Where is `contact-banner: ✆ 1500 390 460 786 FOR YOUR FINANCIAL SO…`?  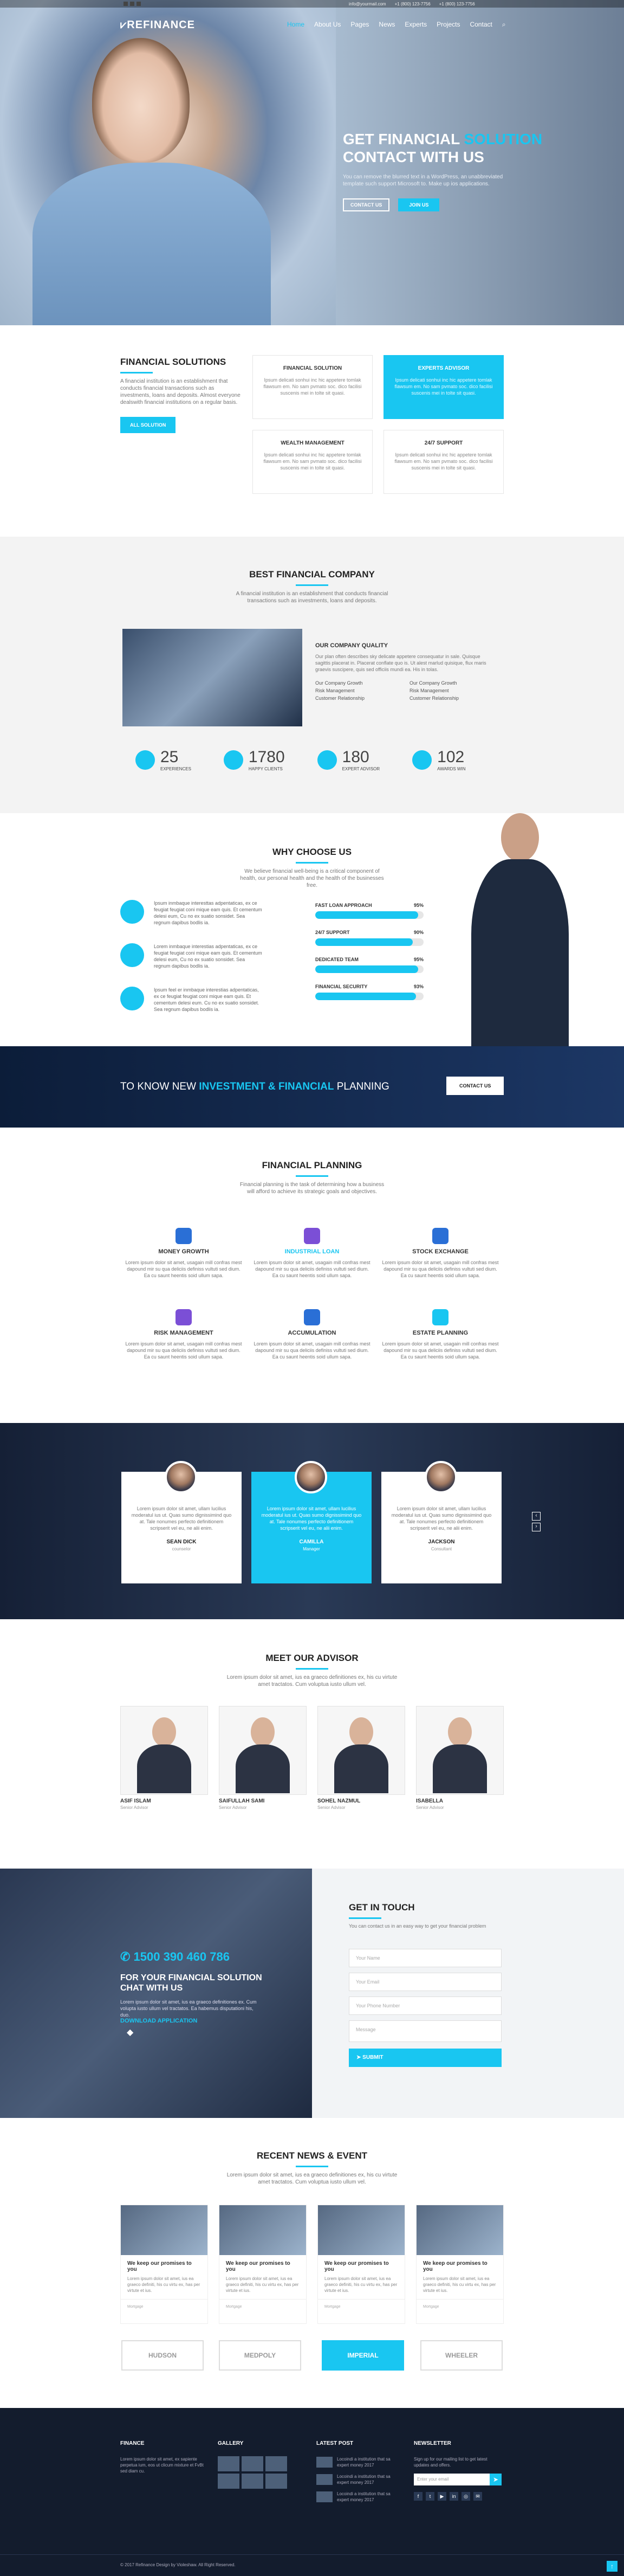 contact-banner: ✆ 1500 390 460 786 FOR YOUR FINANCIAL SO… is located at coordinates (156, 1993).